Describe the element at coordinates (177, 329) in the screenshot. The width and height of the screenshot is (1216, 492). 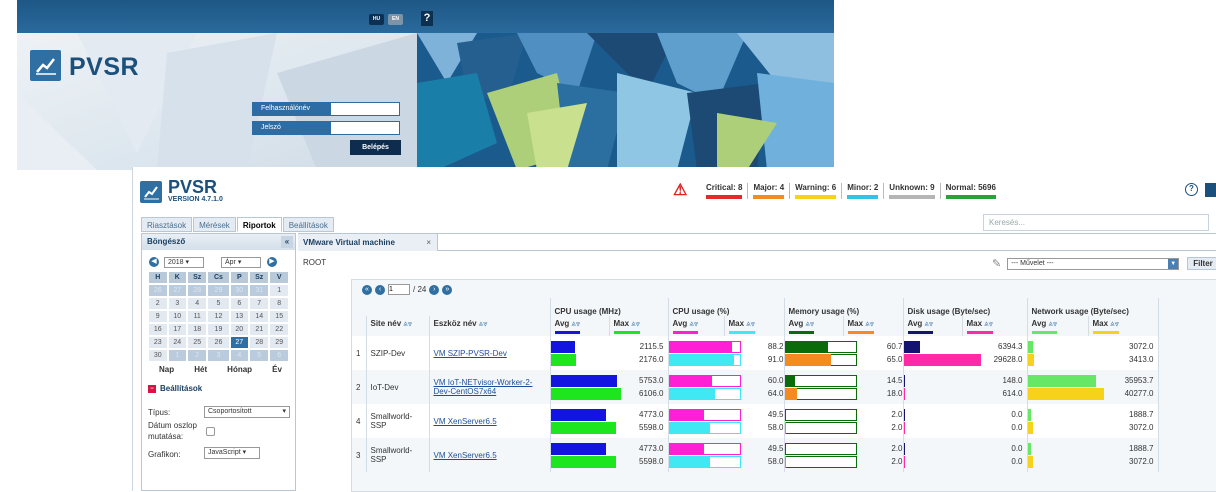
I see `calendar-day: 17` at that location.